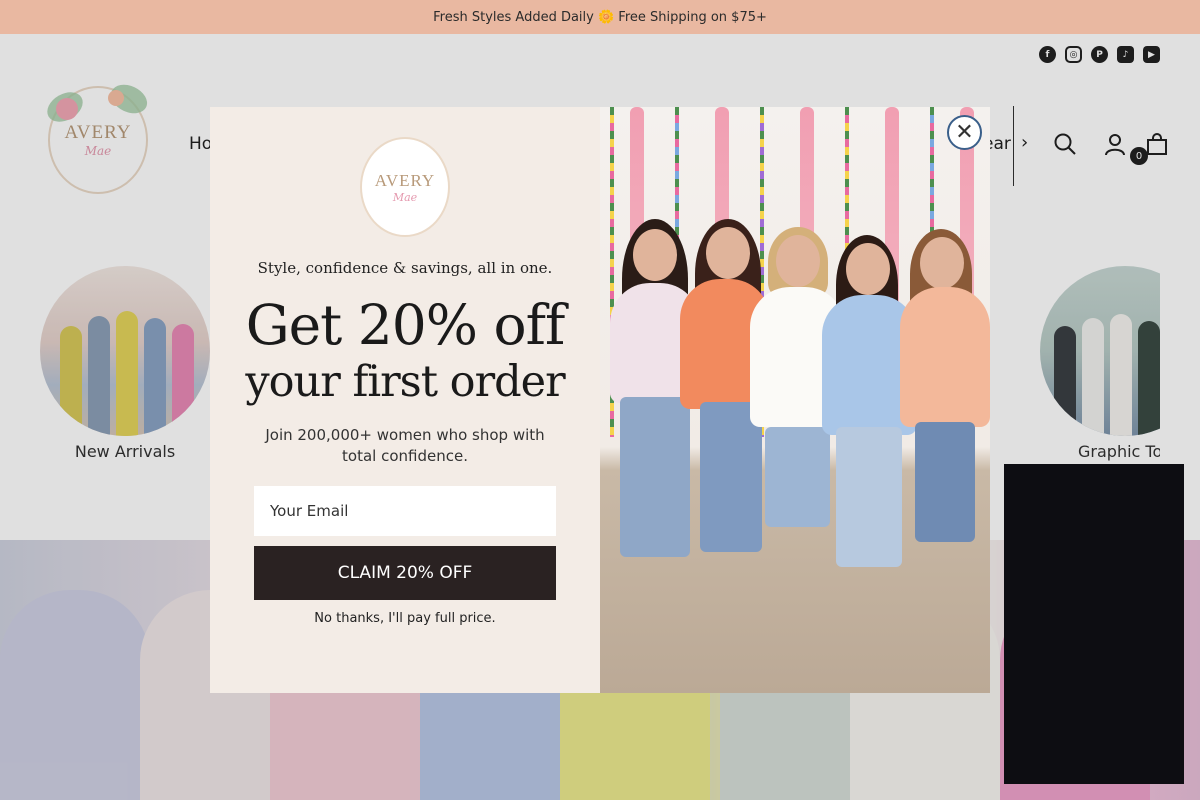  I want to click on decline-link: No thanks, I'll pay full price., so click(405, 618).